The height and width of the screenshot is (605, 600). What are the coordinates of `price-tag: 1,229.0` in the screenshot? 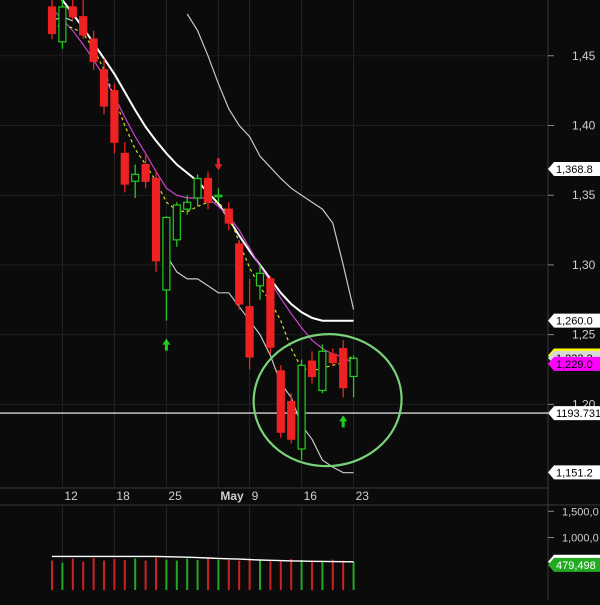 It's located at (574, 363).